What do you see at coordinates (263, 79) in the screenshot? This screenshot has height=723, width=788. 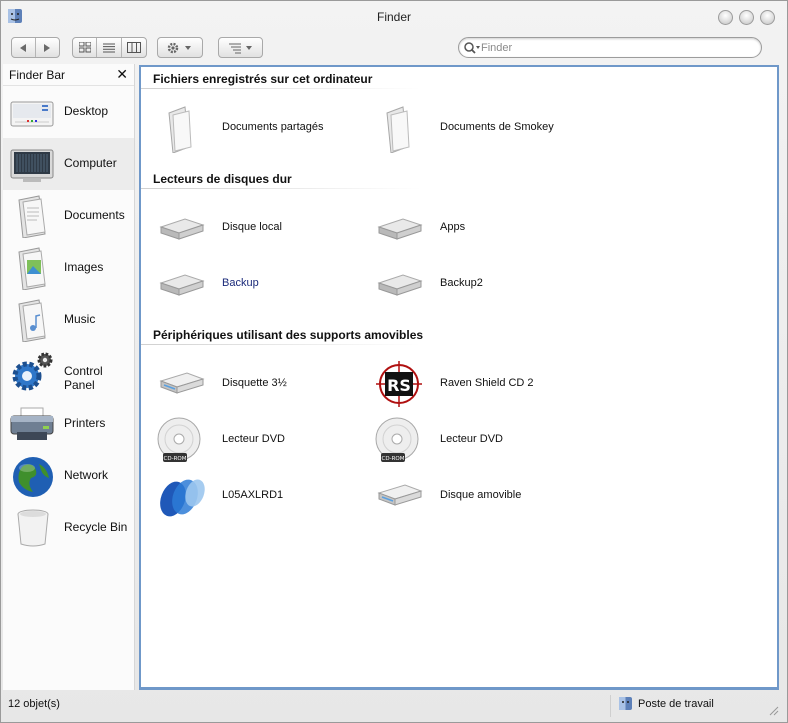 I see `section-title-files: Fichiers enregistrés sur cet ordinateur` at bounding box center [263, 79].